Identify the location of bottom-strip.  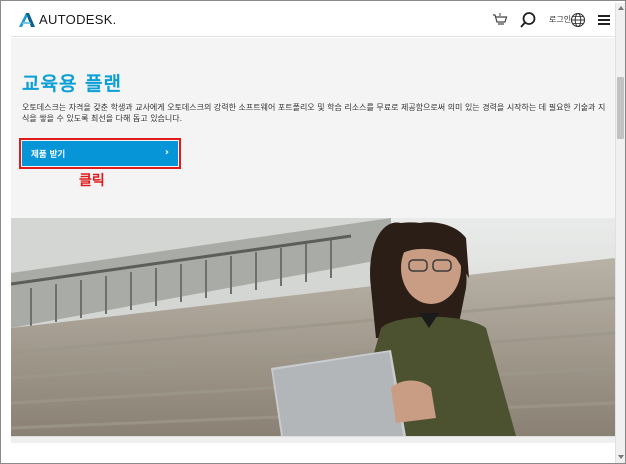
(313, 439).